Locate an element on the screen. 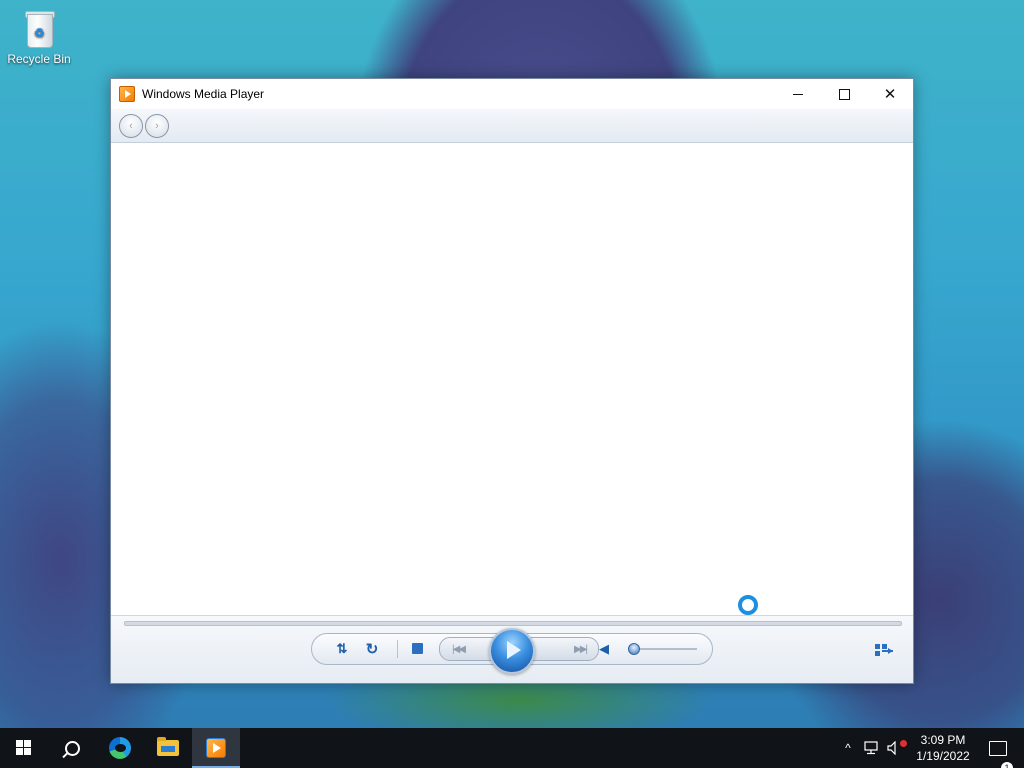  repeat-button: ↻ is located at coordinates (372, 649).